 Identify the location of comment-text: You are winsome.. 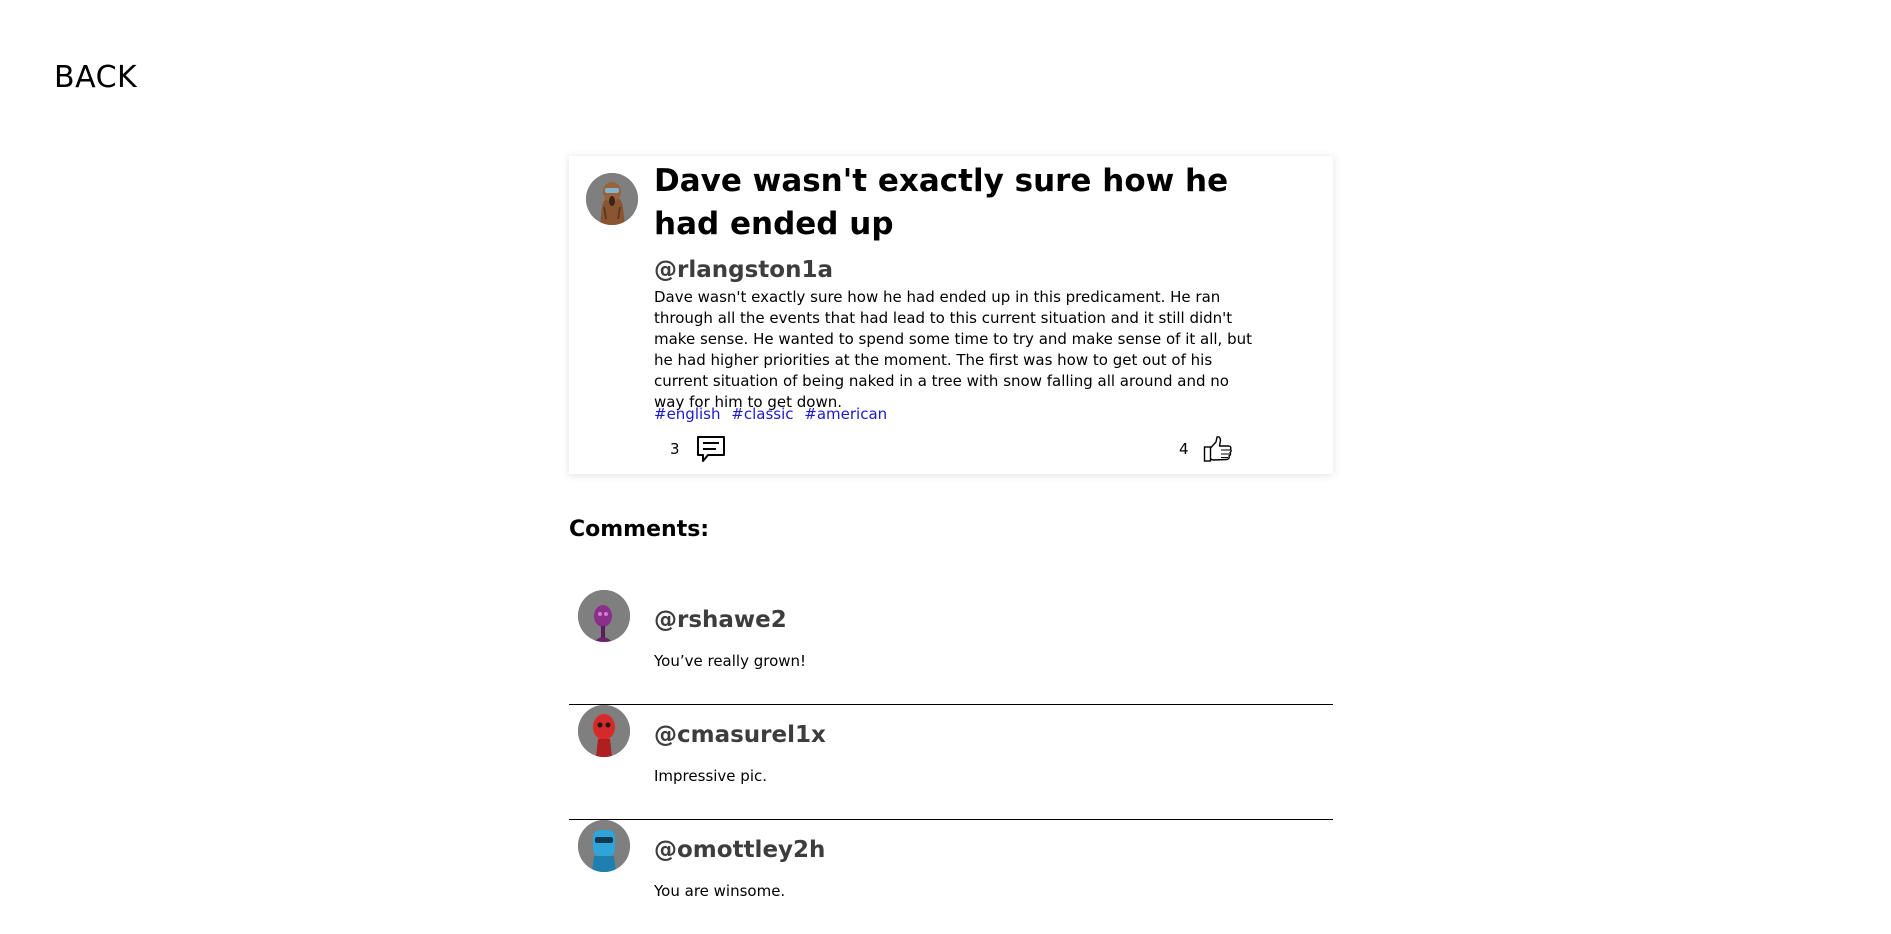
(720, 891).